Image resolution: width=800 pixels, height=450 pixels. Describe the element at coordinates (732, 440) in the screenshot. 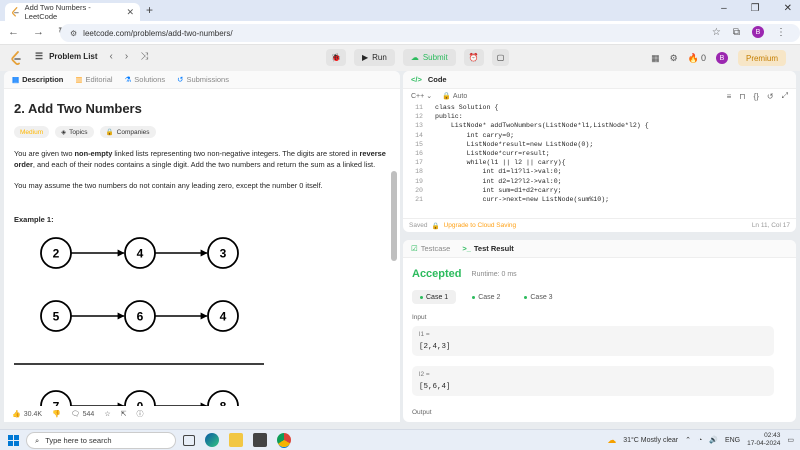

I see `language-indicator: ENG` at that location.